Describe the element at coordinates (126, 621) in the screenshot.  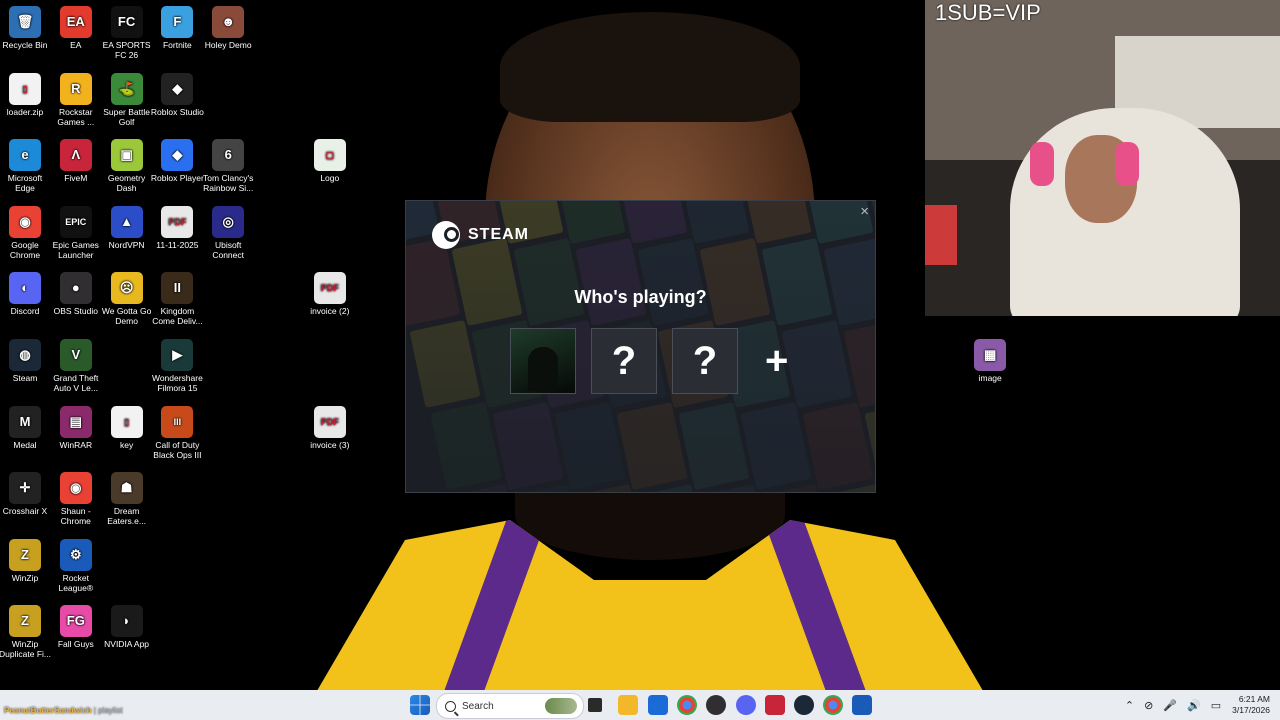
I see `nvidia-icon: ◗` at that location.